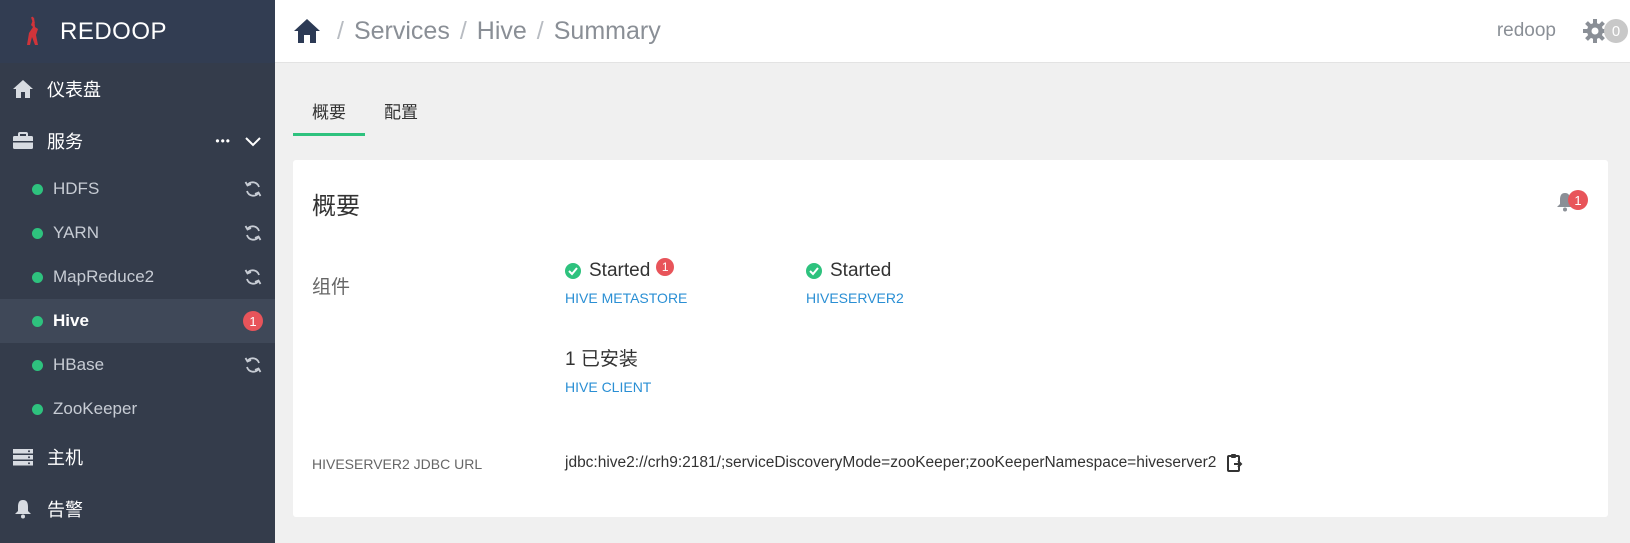  I want to click on sidebar-item-hive: Hive 1, so click(137, 321).